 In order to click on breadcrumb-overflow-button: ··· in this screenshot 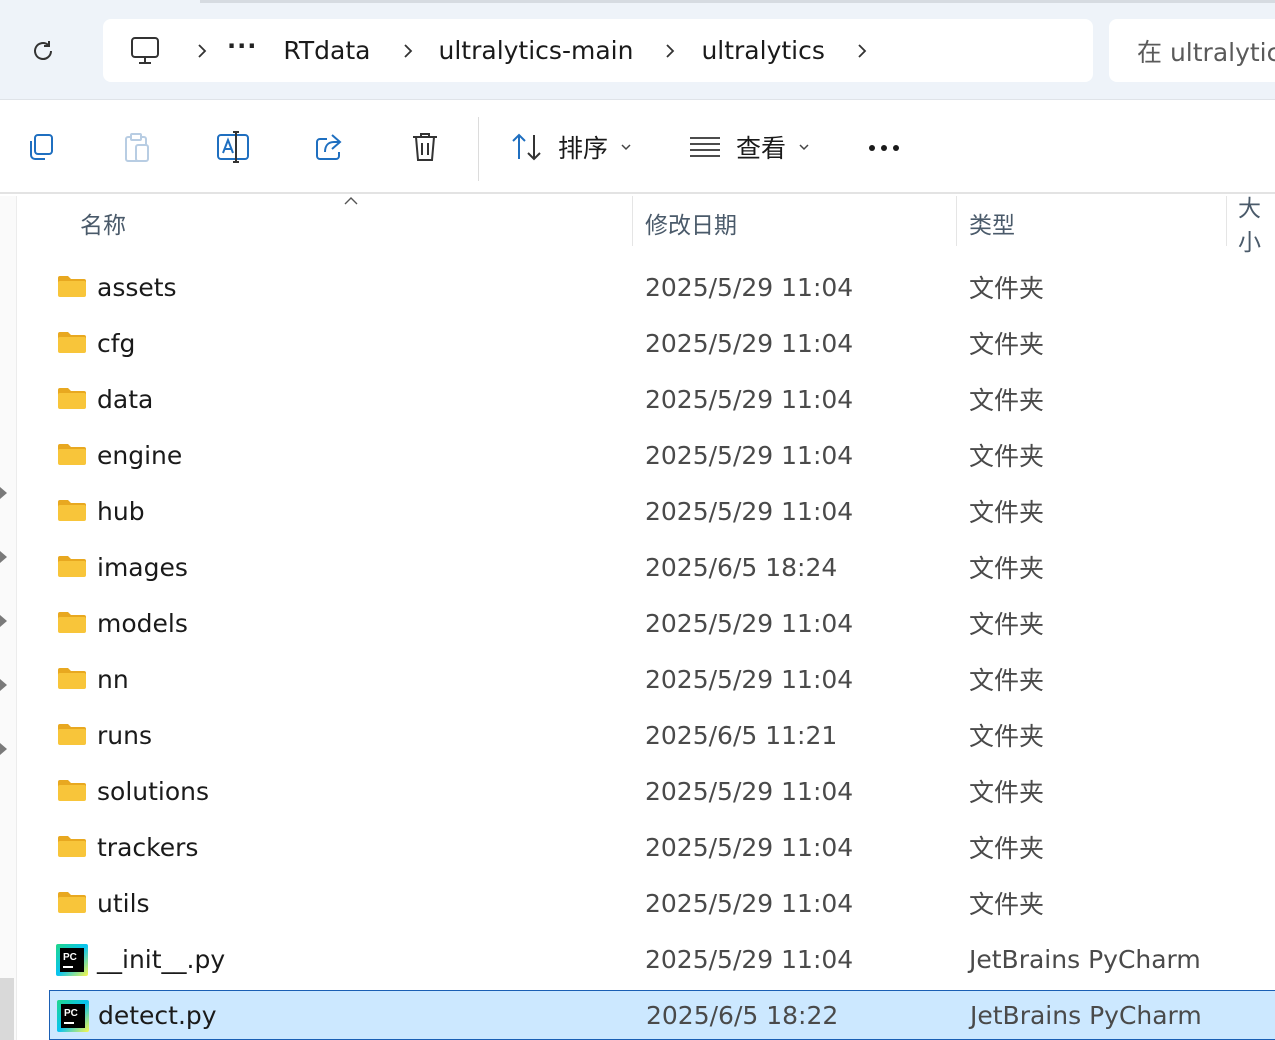, I will do `click(242, 51)`.